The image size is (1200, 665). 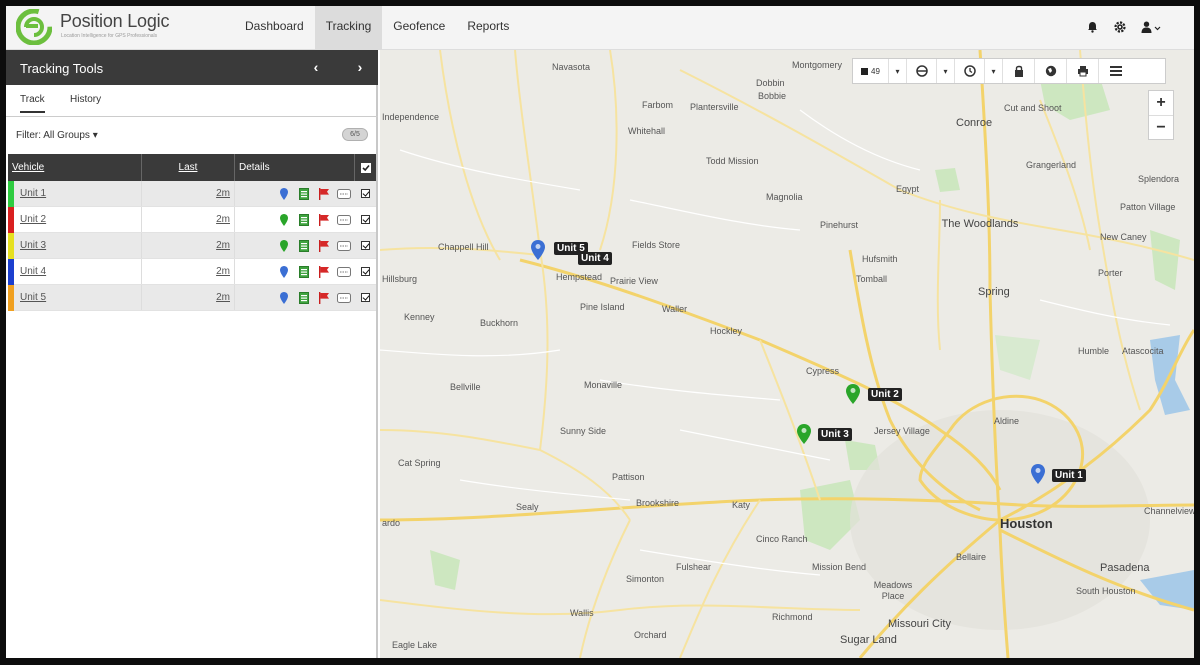 I want to click on map-label: Grangerland, so click(x=1051, y=165).